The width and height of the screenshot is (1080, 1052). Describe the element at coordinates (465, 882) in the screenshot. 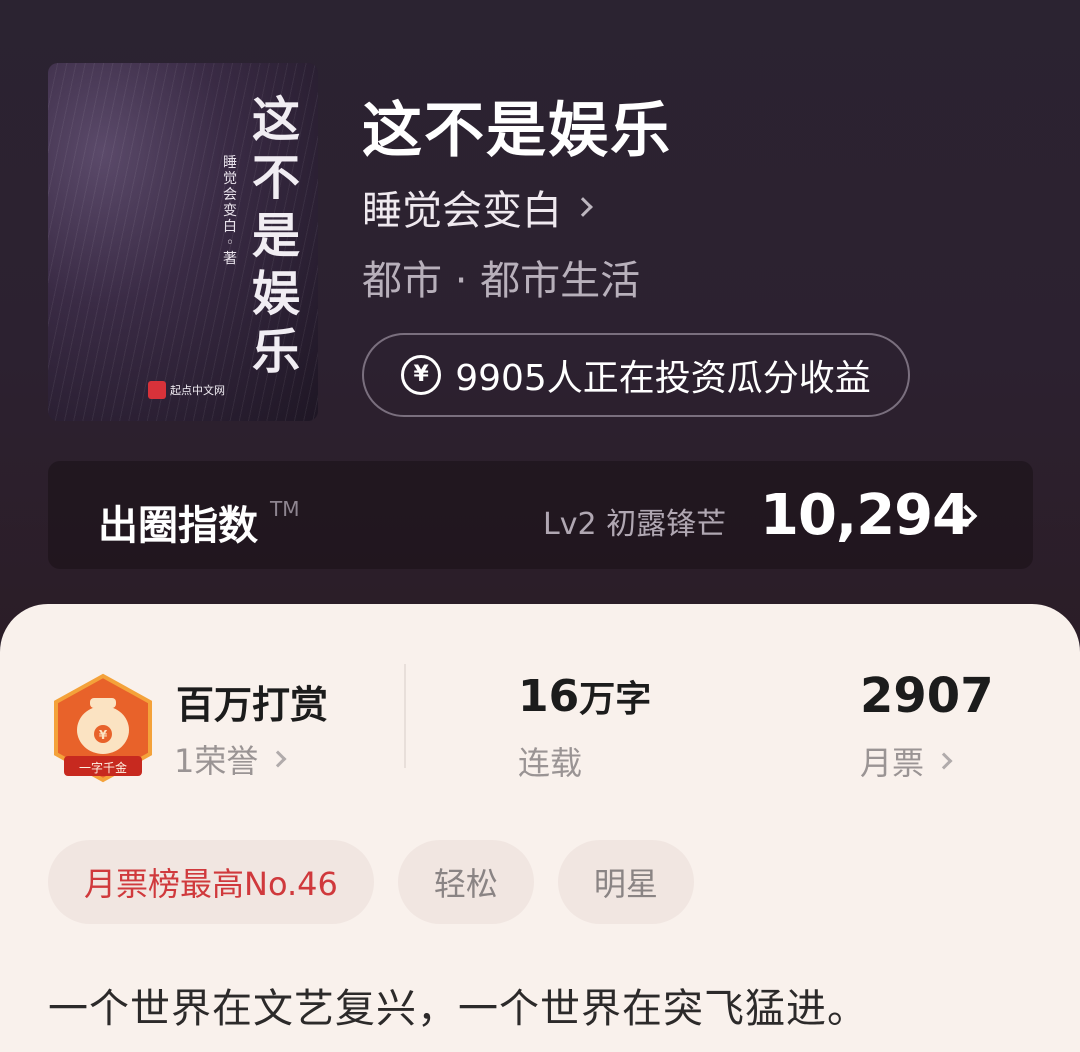

I see `tag-relaxed: 轻松` at that location.